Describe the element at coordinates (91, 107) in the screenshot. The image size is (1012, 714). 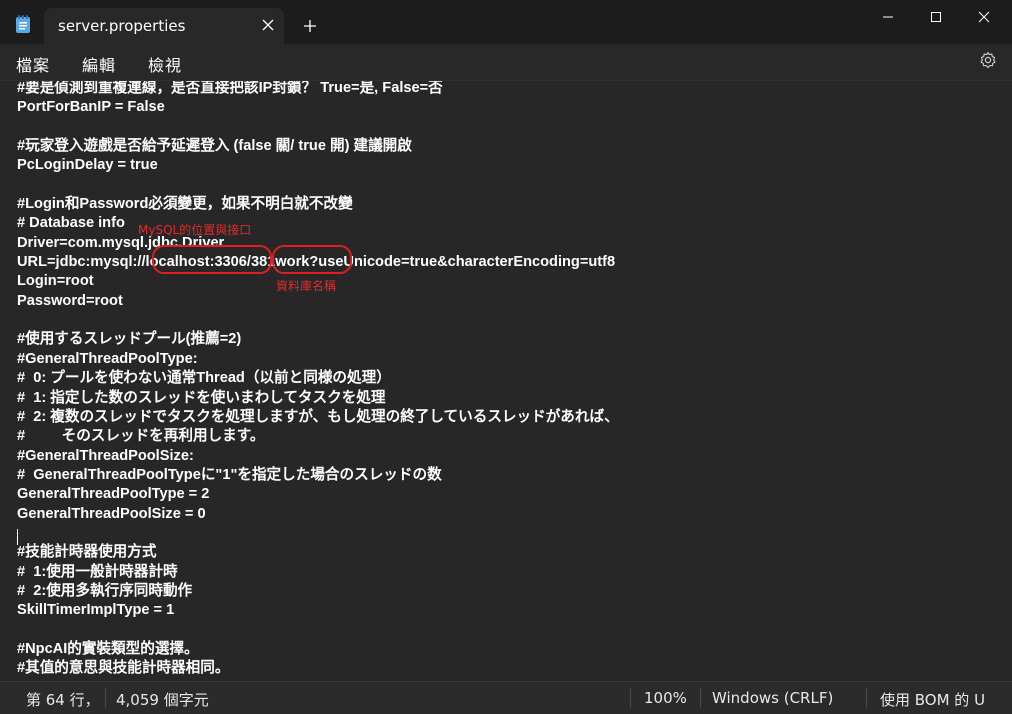
I see `text-line: PortForBanIP = False` at that location.